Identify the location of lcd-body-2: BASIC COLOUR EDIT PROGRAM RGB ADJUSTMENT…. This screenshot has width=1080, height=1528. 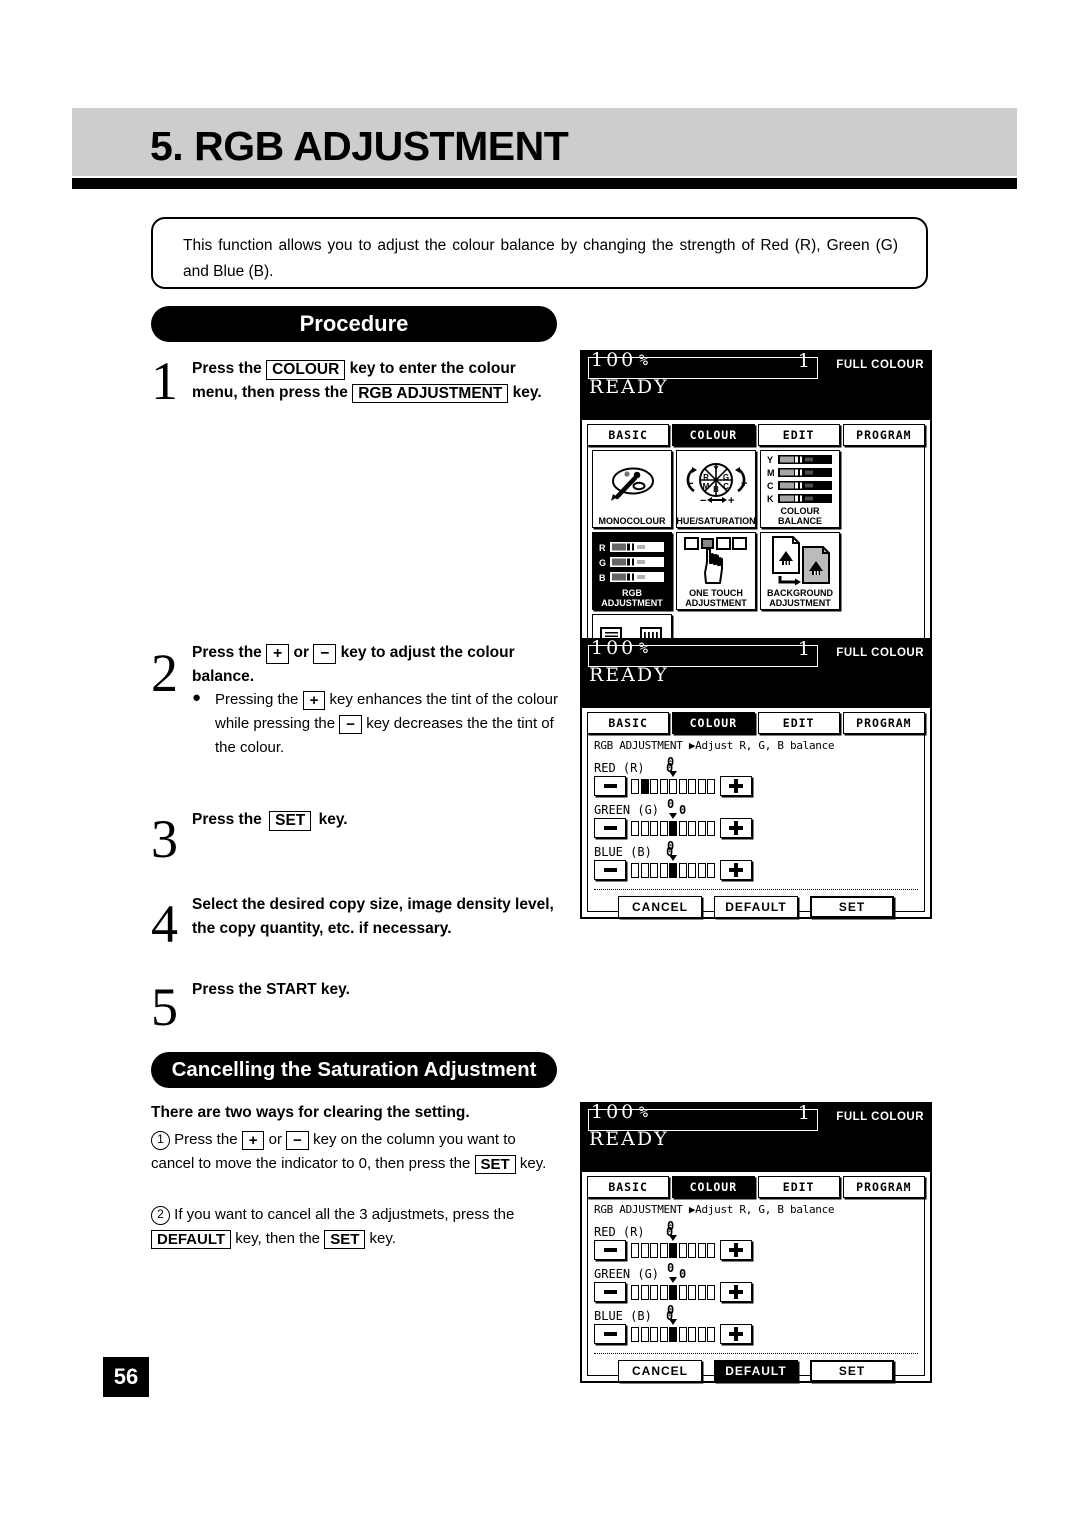
(756, 813).